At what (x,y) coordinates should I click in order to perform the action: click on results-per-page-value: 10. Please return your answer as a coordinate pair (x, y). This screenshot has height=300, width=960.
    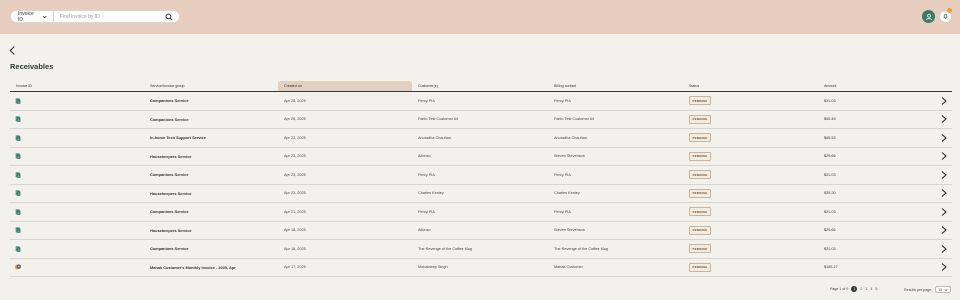
    Looking at the image, I should click on (940, 289).